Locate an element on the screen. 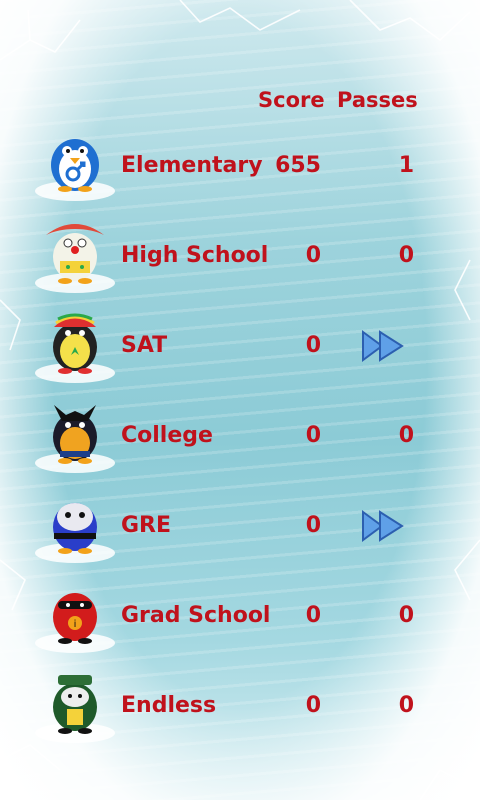 Image resolution: width=480 pixels, height=800 pixels. level-name: Elementary is located at coordinates (192, 165).